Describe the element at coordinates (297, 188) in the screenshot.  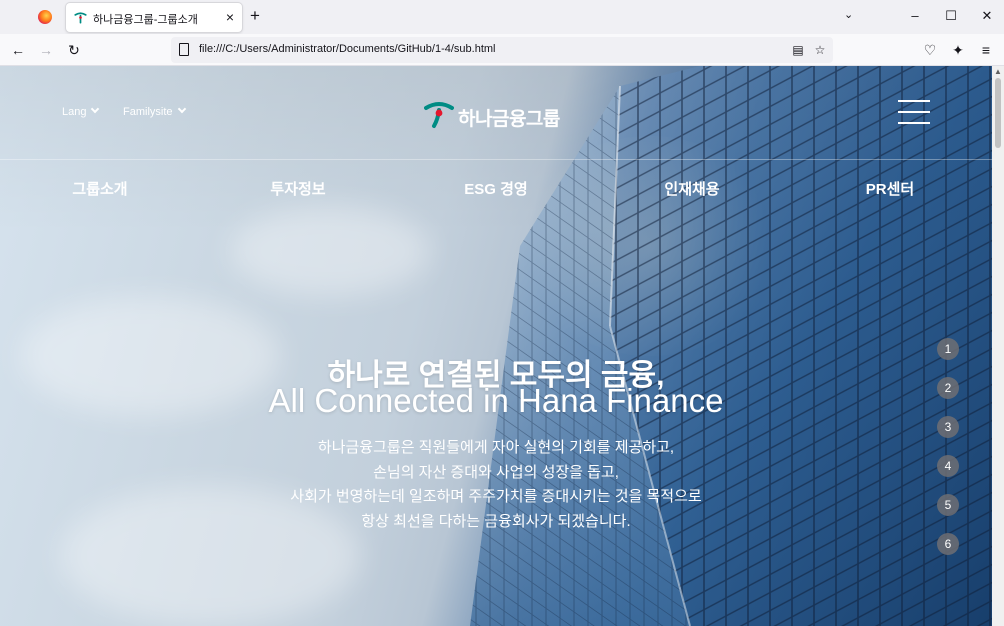
I see `gnb-item-investor-relations: 투자정보` at that location.